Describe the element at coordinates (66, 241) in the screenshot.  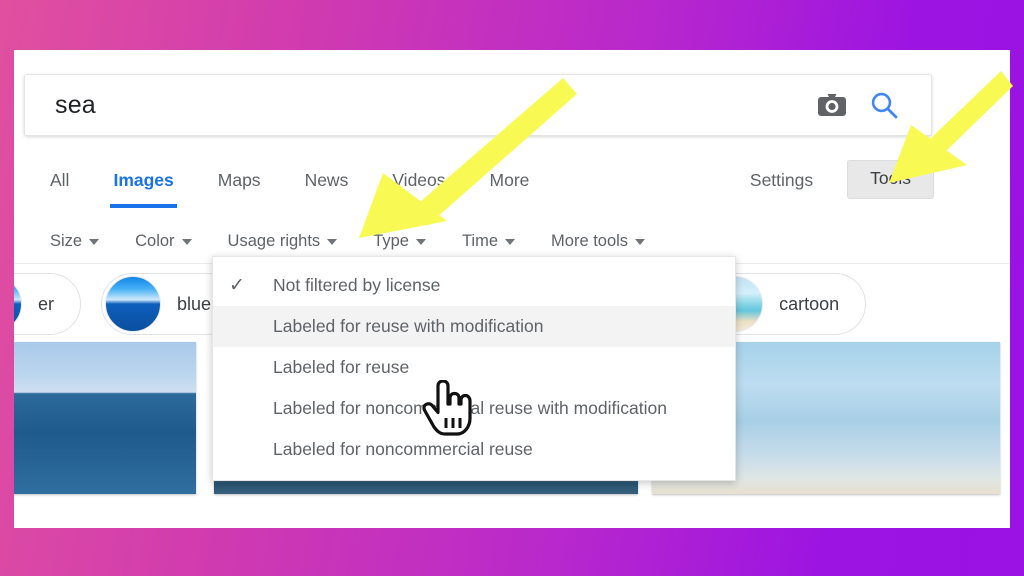
I see `filter-size-label: Size` at that location.